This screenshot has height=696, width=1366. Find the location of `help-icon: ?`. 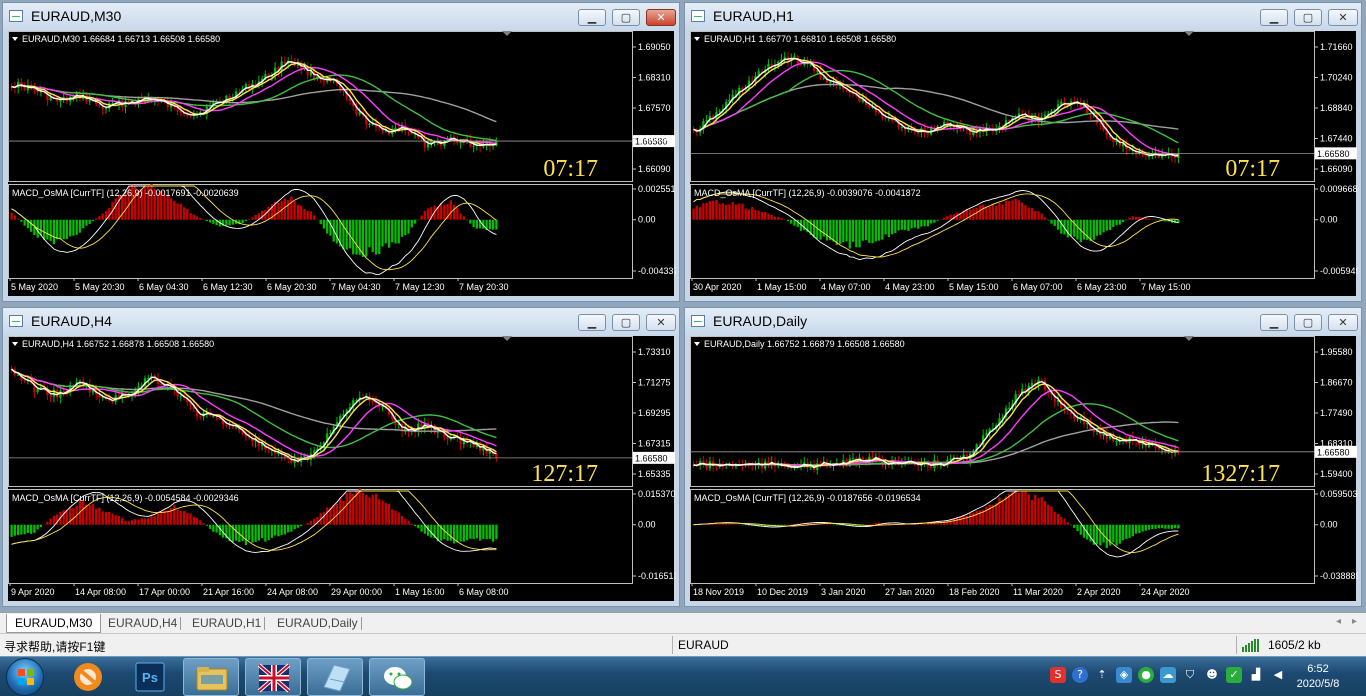

help-icon: ? is located at coordinates (1080, 675).